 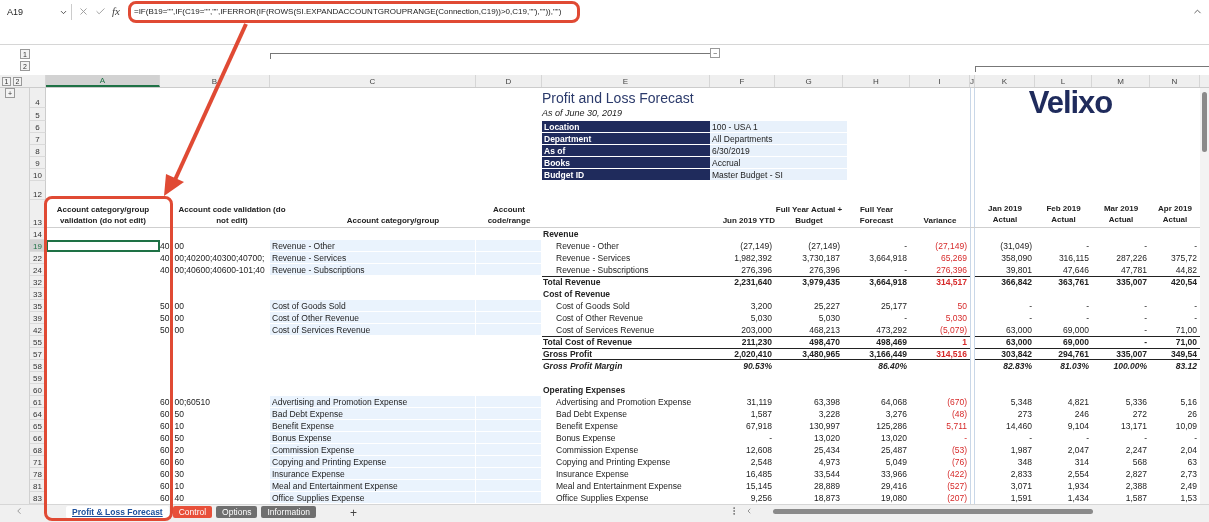 What do you see at coordinates (1082, 462) in the screenshot?
I see `table-cell-text: 314` at bounding box center [1082, 462].